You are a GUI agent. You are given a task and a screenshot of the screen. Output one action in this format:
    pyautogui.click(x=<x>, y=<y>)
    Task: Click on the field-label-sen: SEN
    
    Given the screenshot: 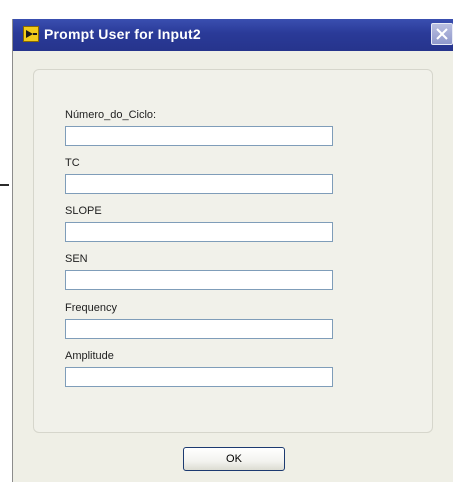 What is the action you would take?
    pyautogui.click(x=76, y=259)
    